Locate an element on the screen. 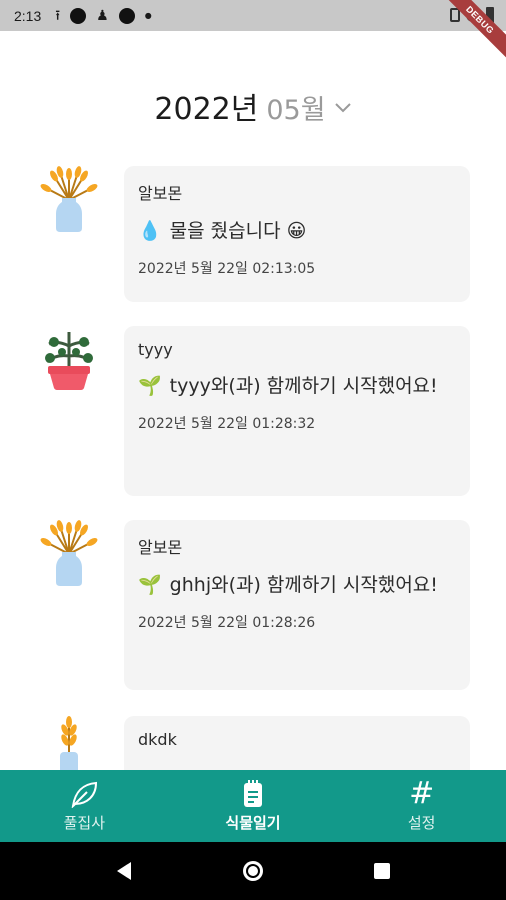 The height and width of the screenshot is (900, 506). message-text: 물을 줬습니다 😀 is located at coordinates (238, 231).